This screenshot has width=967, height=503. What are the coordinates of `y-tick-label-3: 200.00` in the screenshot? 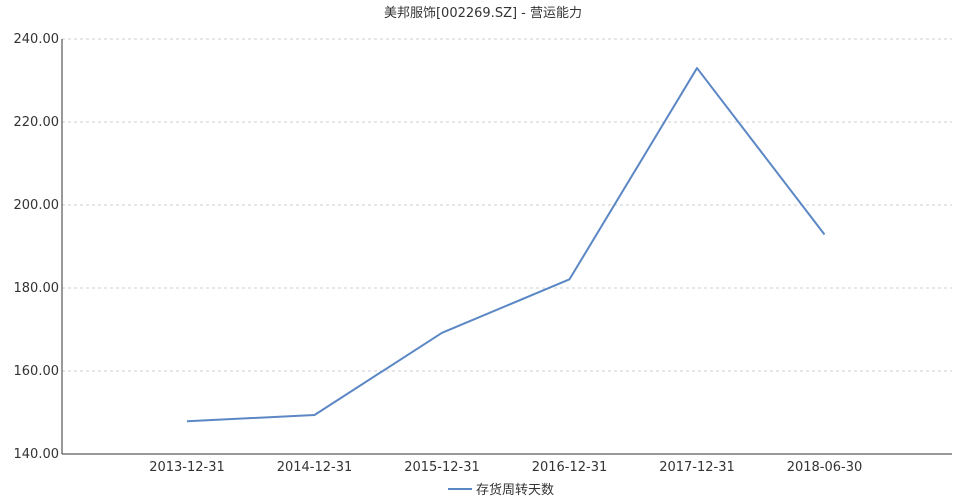 It's located at (37, 205).